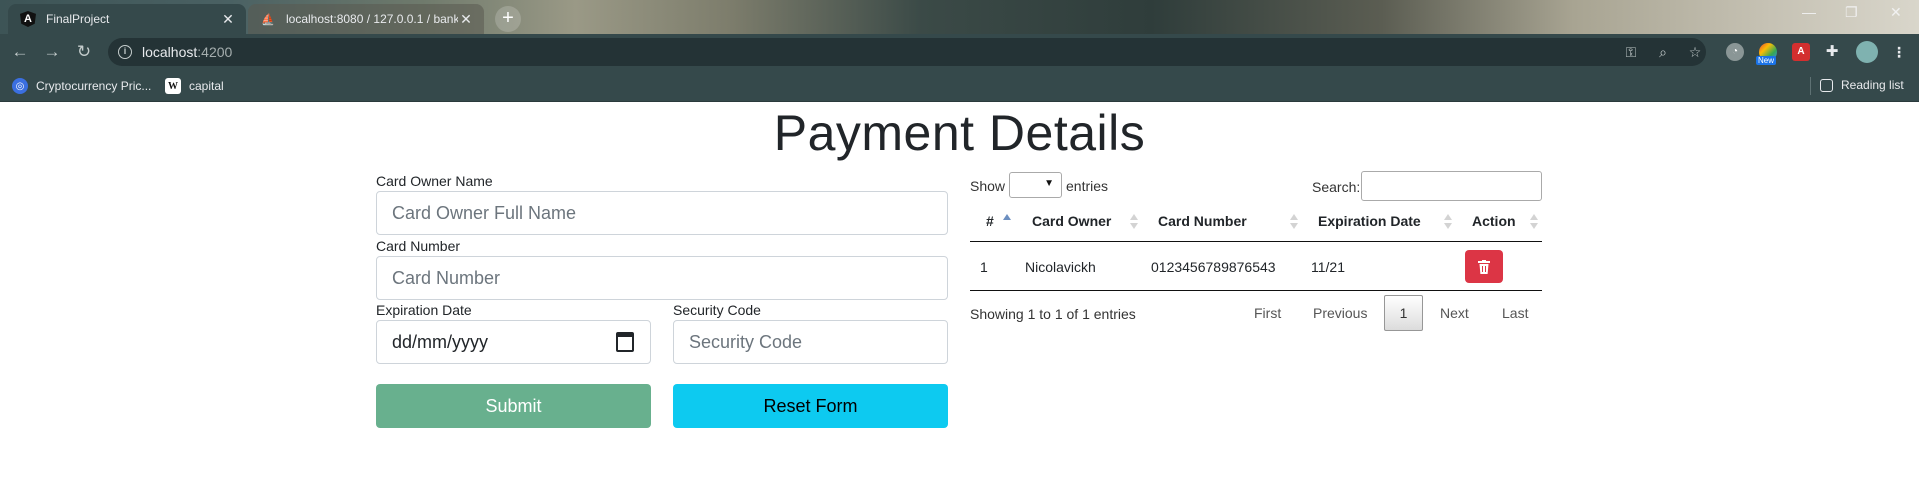 The height and width of the screenshot is (477, 1919). I want to click on tab-title: localhost:8080 / 127.0.0.1 / bank, so click(372, 19).